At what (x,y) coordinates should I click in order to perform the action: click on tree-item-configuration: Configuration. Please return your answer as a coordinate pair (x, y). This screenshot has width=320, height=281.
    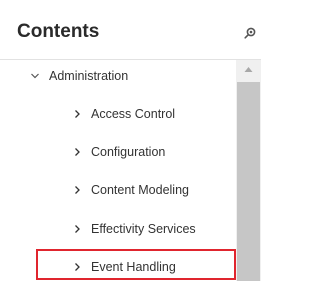
    Looking at the image, I should click on (118, 152).